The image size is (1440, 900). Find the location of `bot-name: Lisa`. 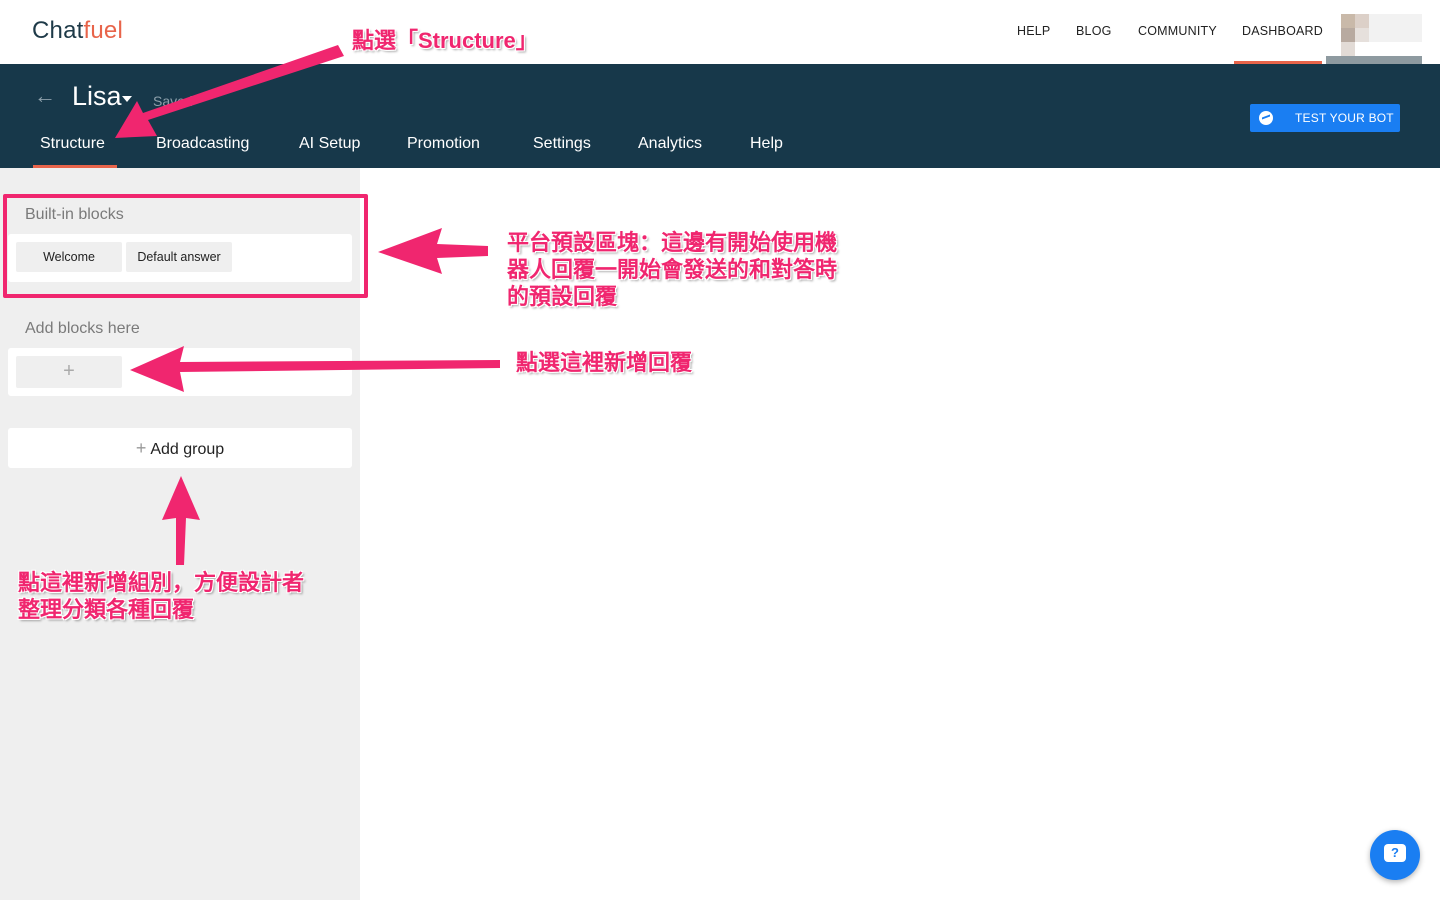

bot-name: Lisa is located at coordinates (97, 96).